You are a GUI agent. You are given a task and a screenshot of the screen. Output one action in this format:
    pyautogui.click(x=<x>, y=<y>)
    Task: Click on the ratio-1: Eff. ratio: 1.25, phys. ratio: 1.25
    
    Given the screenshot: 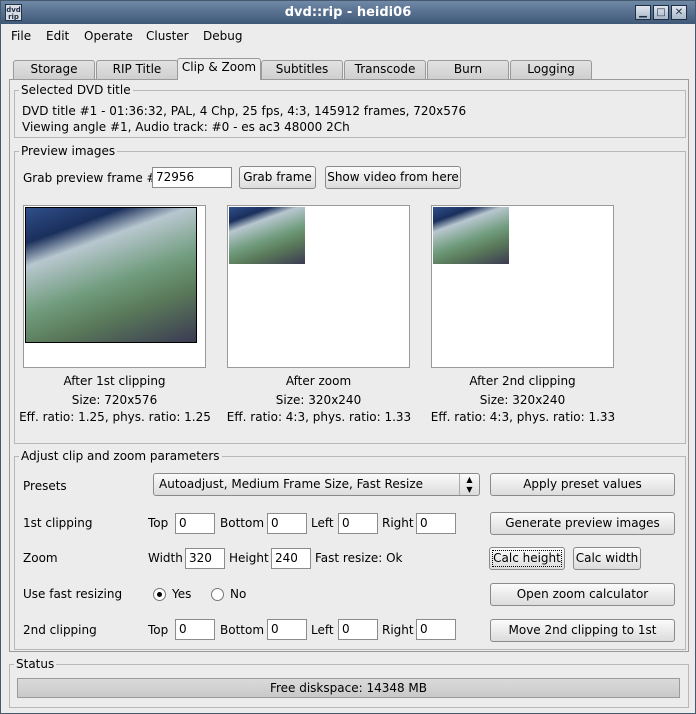 What is the action you would take?
    pyautogui.click(x=115, y=417)
    